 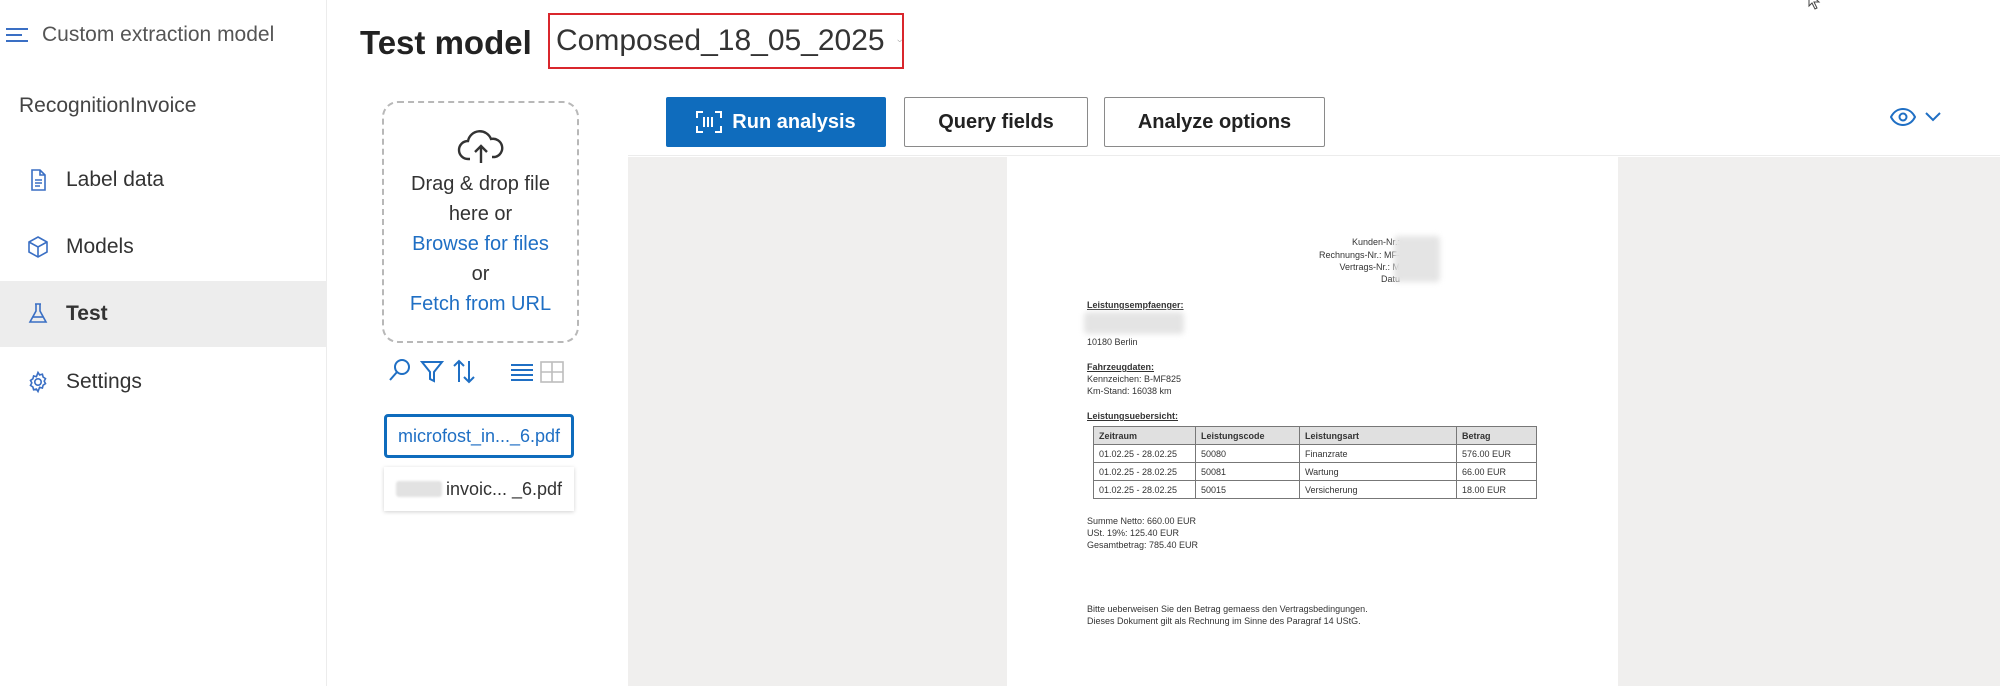 I want to click on run-analysis-button: Run analysis, so click(x=776, y=122).